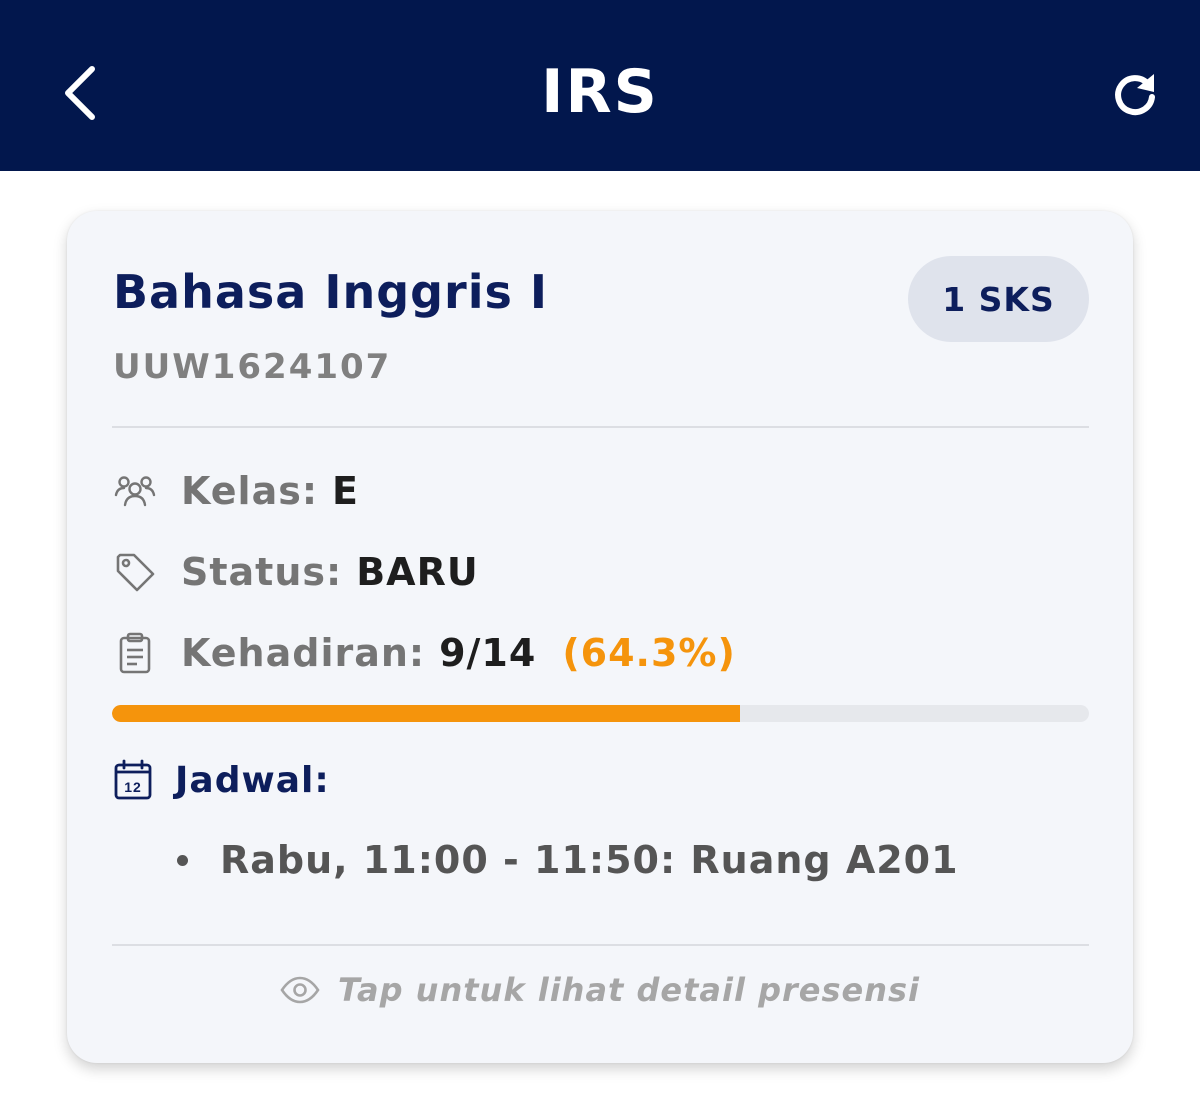 This screenshot has width=1200, height=1114. I want to click on refresh-icon, so click(1135, 95).